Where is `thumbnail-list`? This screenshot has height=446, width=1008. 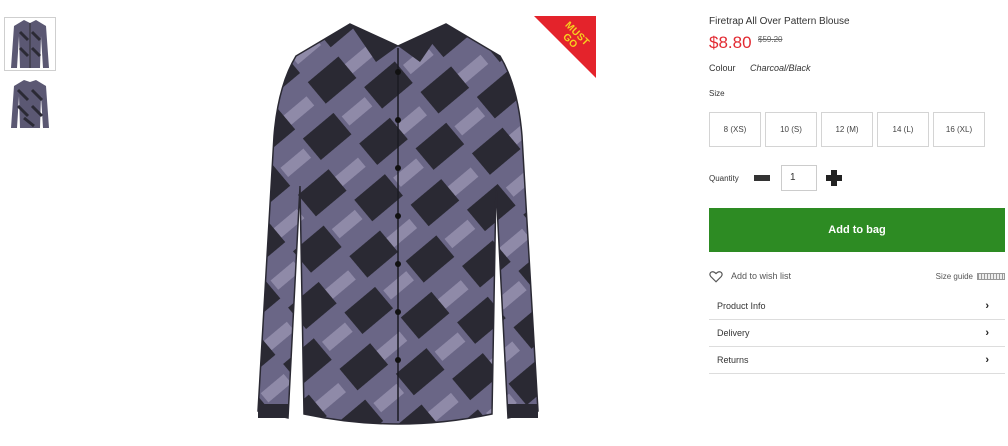
thumbnail-list is located at coordinates (30, 77).